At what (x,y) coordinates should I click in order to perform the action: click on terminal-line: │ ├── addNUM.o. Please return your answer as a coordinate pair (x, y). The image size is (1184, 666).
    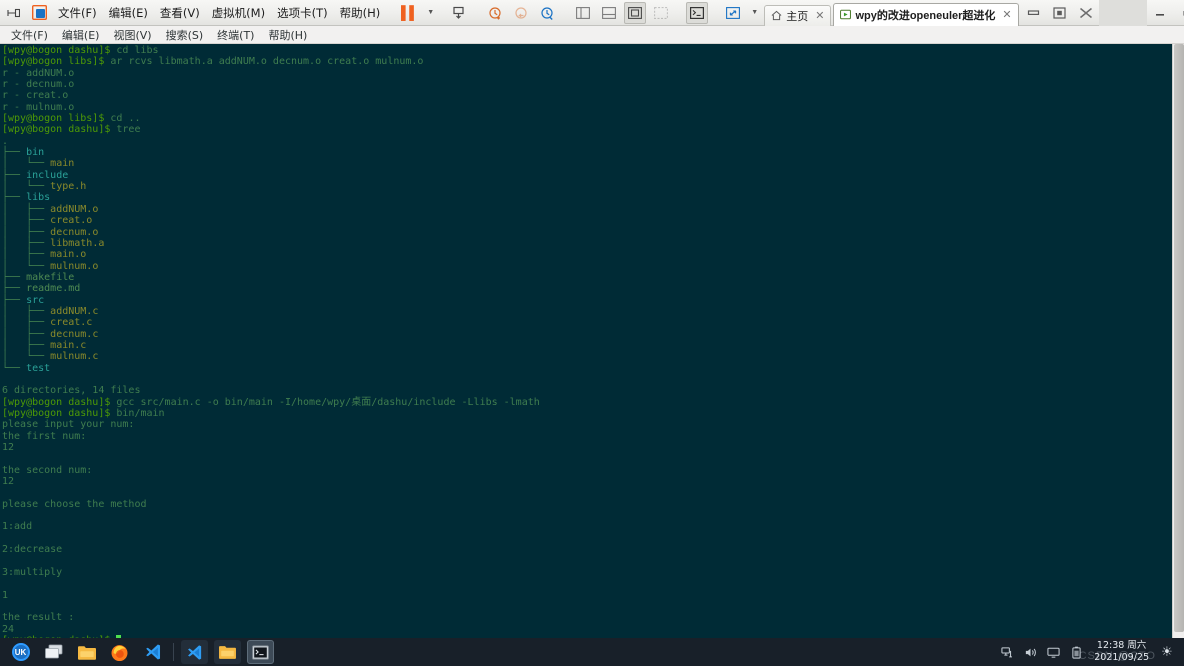
    Looking at the image, I should click on (587, 209).